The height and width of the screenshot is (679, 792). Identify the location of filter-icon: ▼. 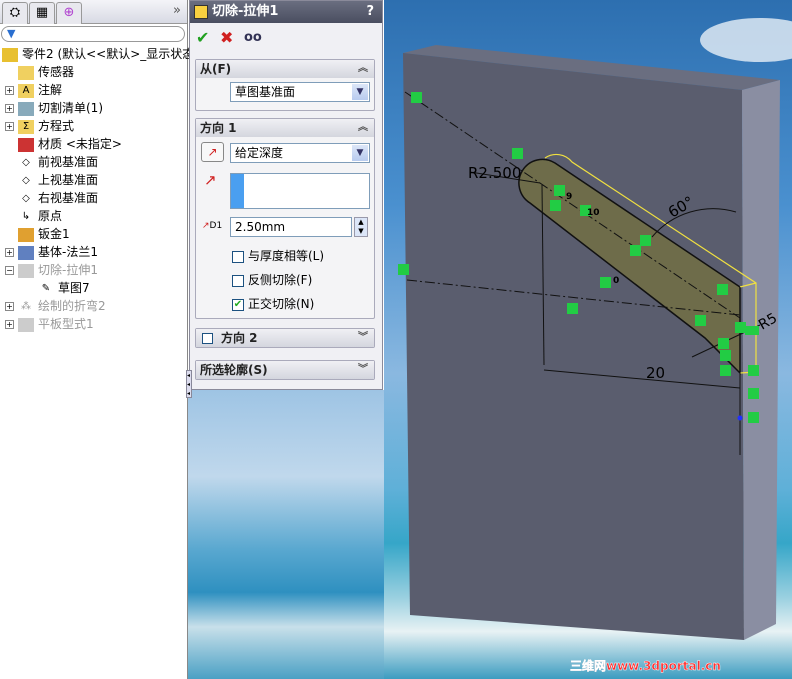
(11, 33).